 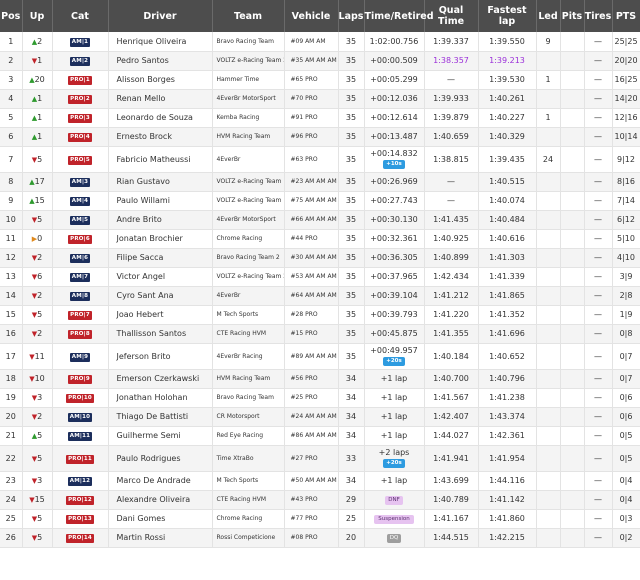 I want to click on cell-cat: PRO|11, so click(x=80, y=458).